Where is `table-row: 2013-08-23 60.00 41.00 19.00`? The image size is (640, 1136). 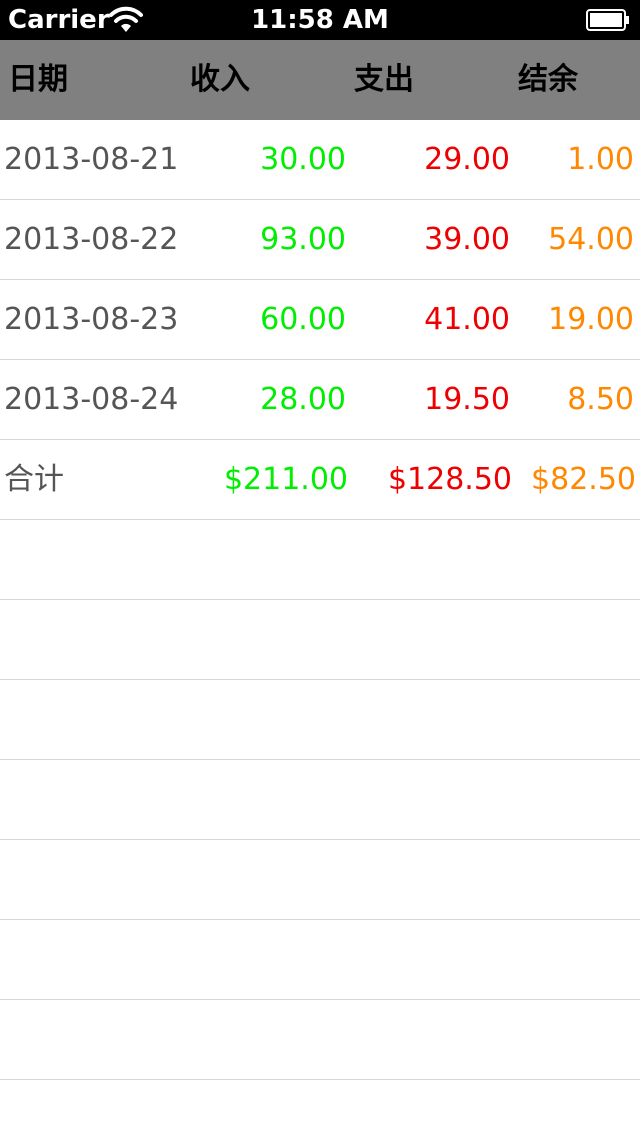 table-row: 2013-08-23 60.00 41.00 19.00 is located at coordinates (320, 320).